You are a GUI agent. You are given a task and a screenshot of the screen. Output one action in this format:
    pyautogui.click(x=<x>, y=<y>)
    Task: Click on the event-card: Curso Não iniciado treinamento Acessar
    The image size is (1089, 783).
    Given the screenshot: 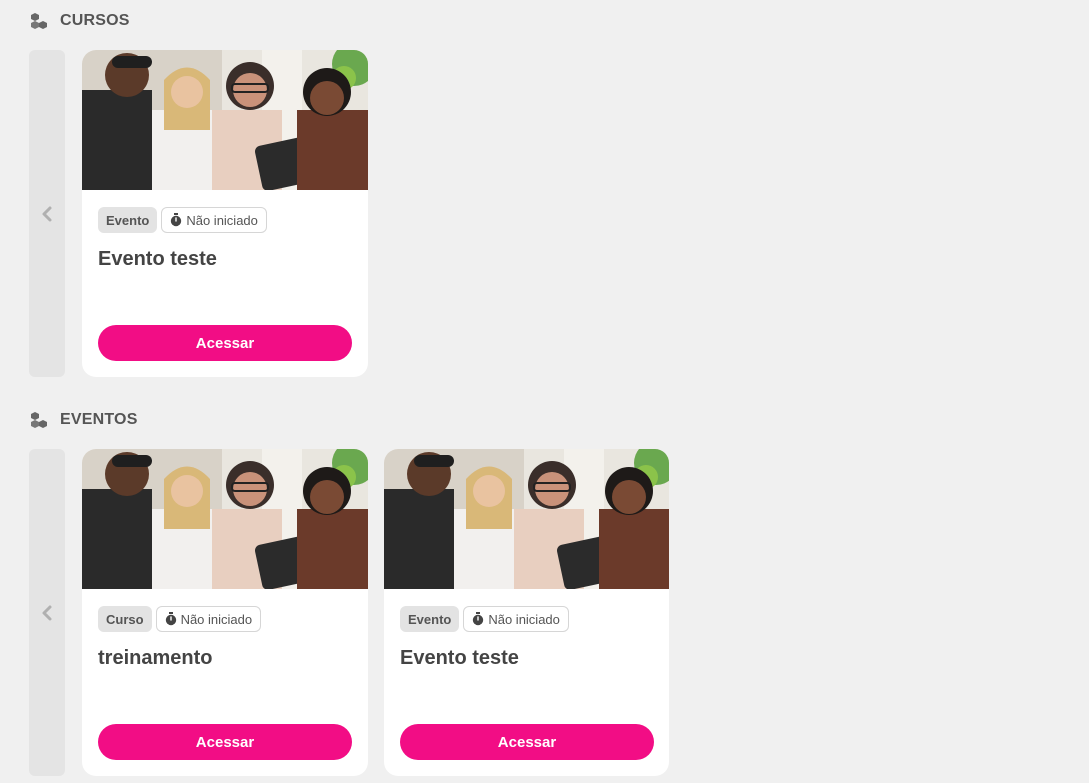 What is the action you would take?
    pyautogui.click(x=225, y=612)
    